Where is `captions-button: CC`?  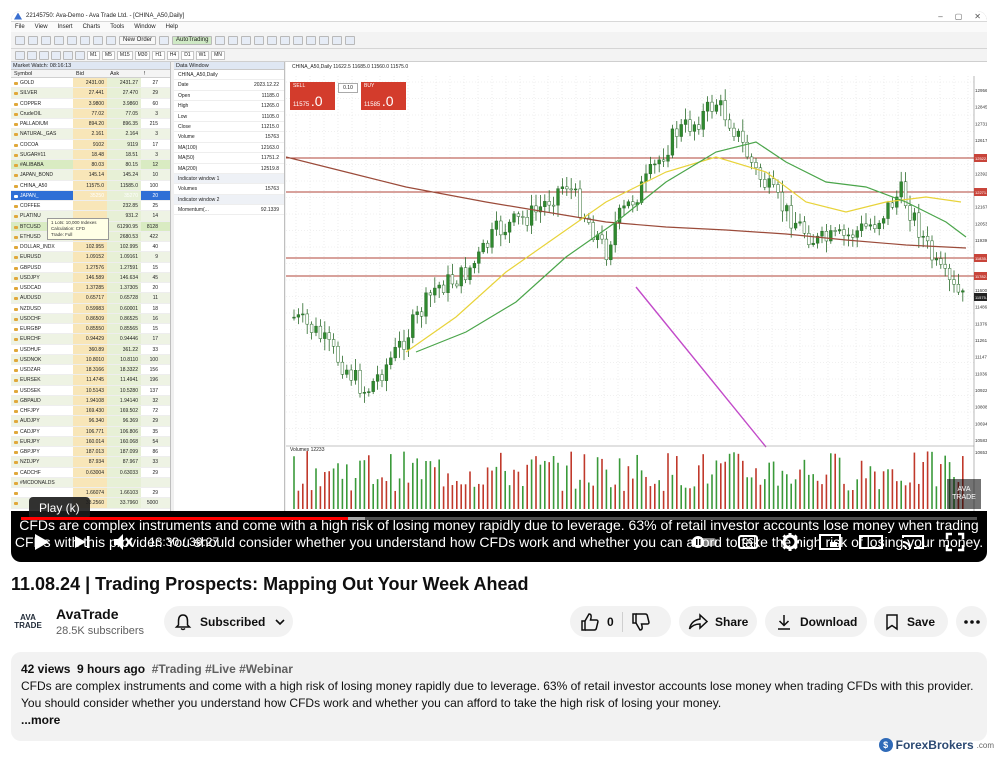 captions-button: CC is located at coordinates (748, 542).